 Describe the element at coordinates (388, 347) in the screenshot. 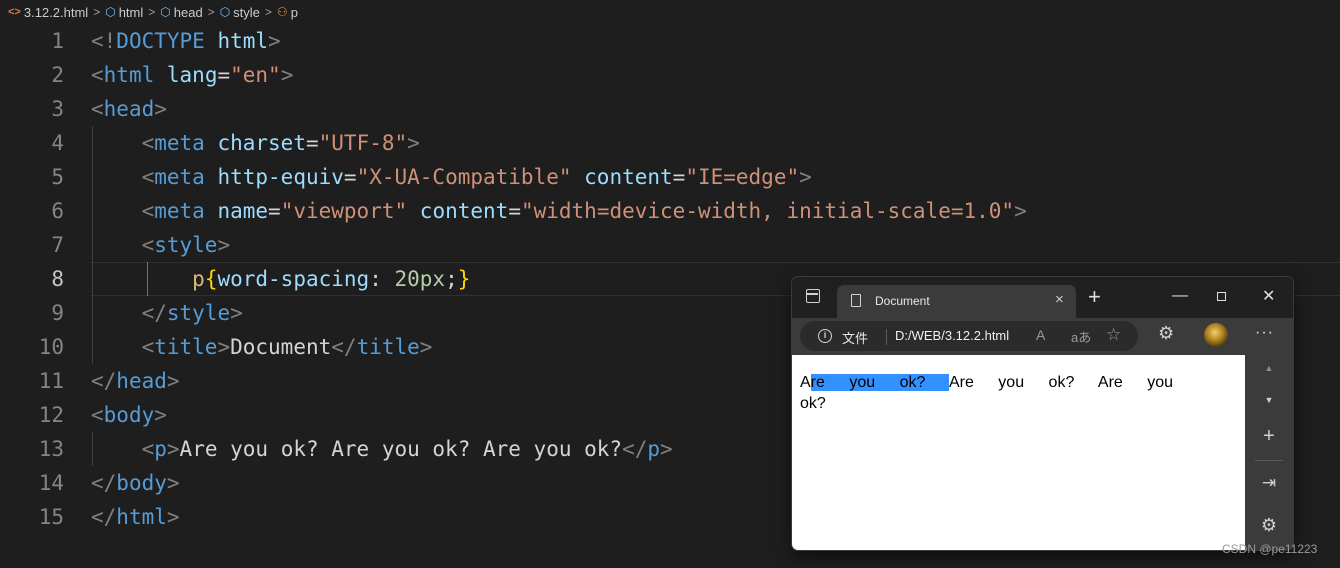

I see `code-token: title` at that location.